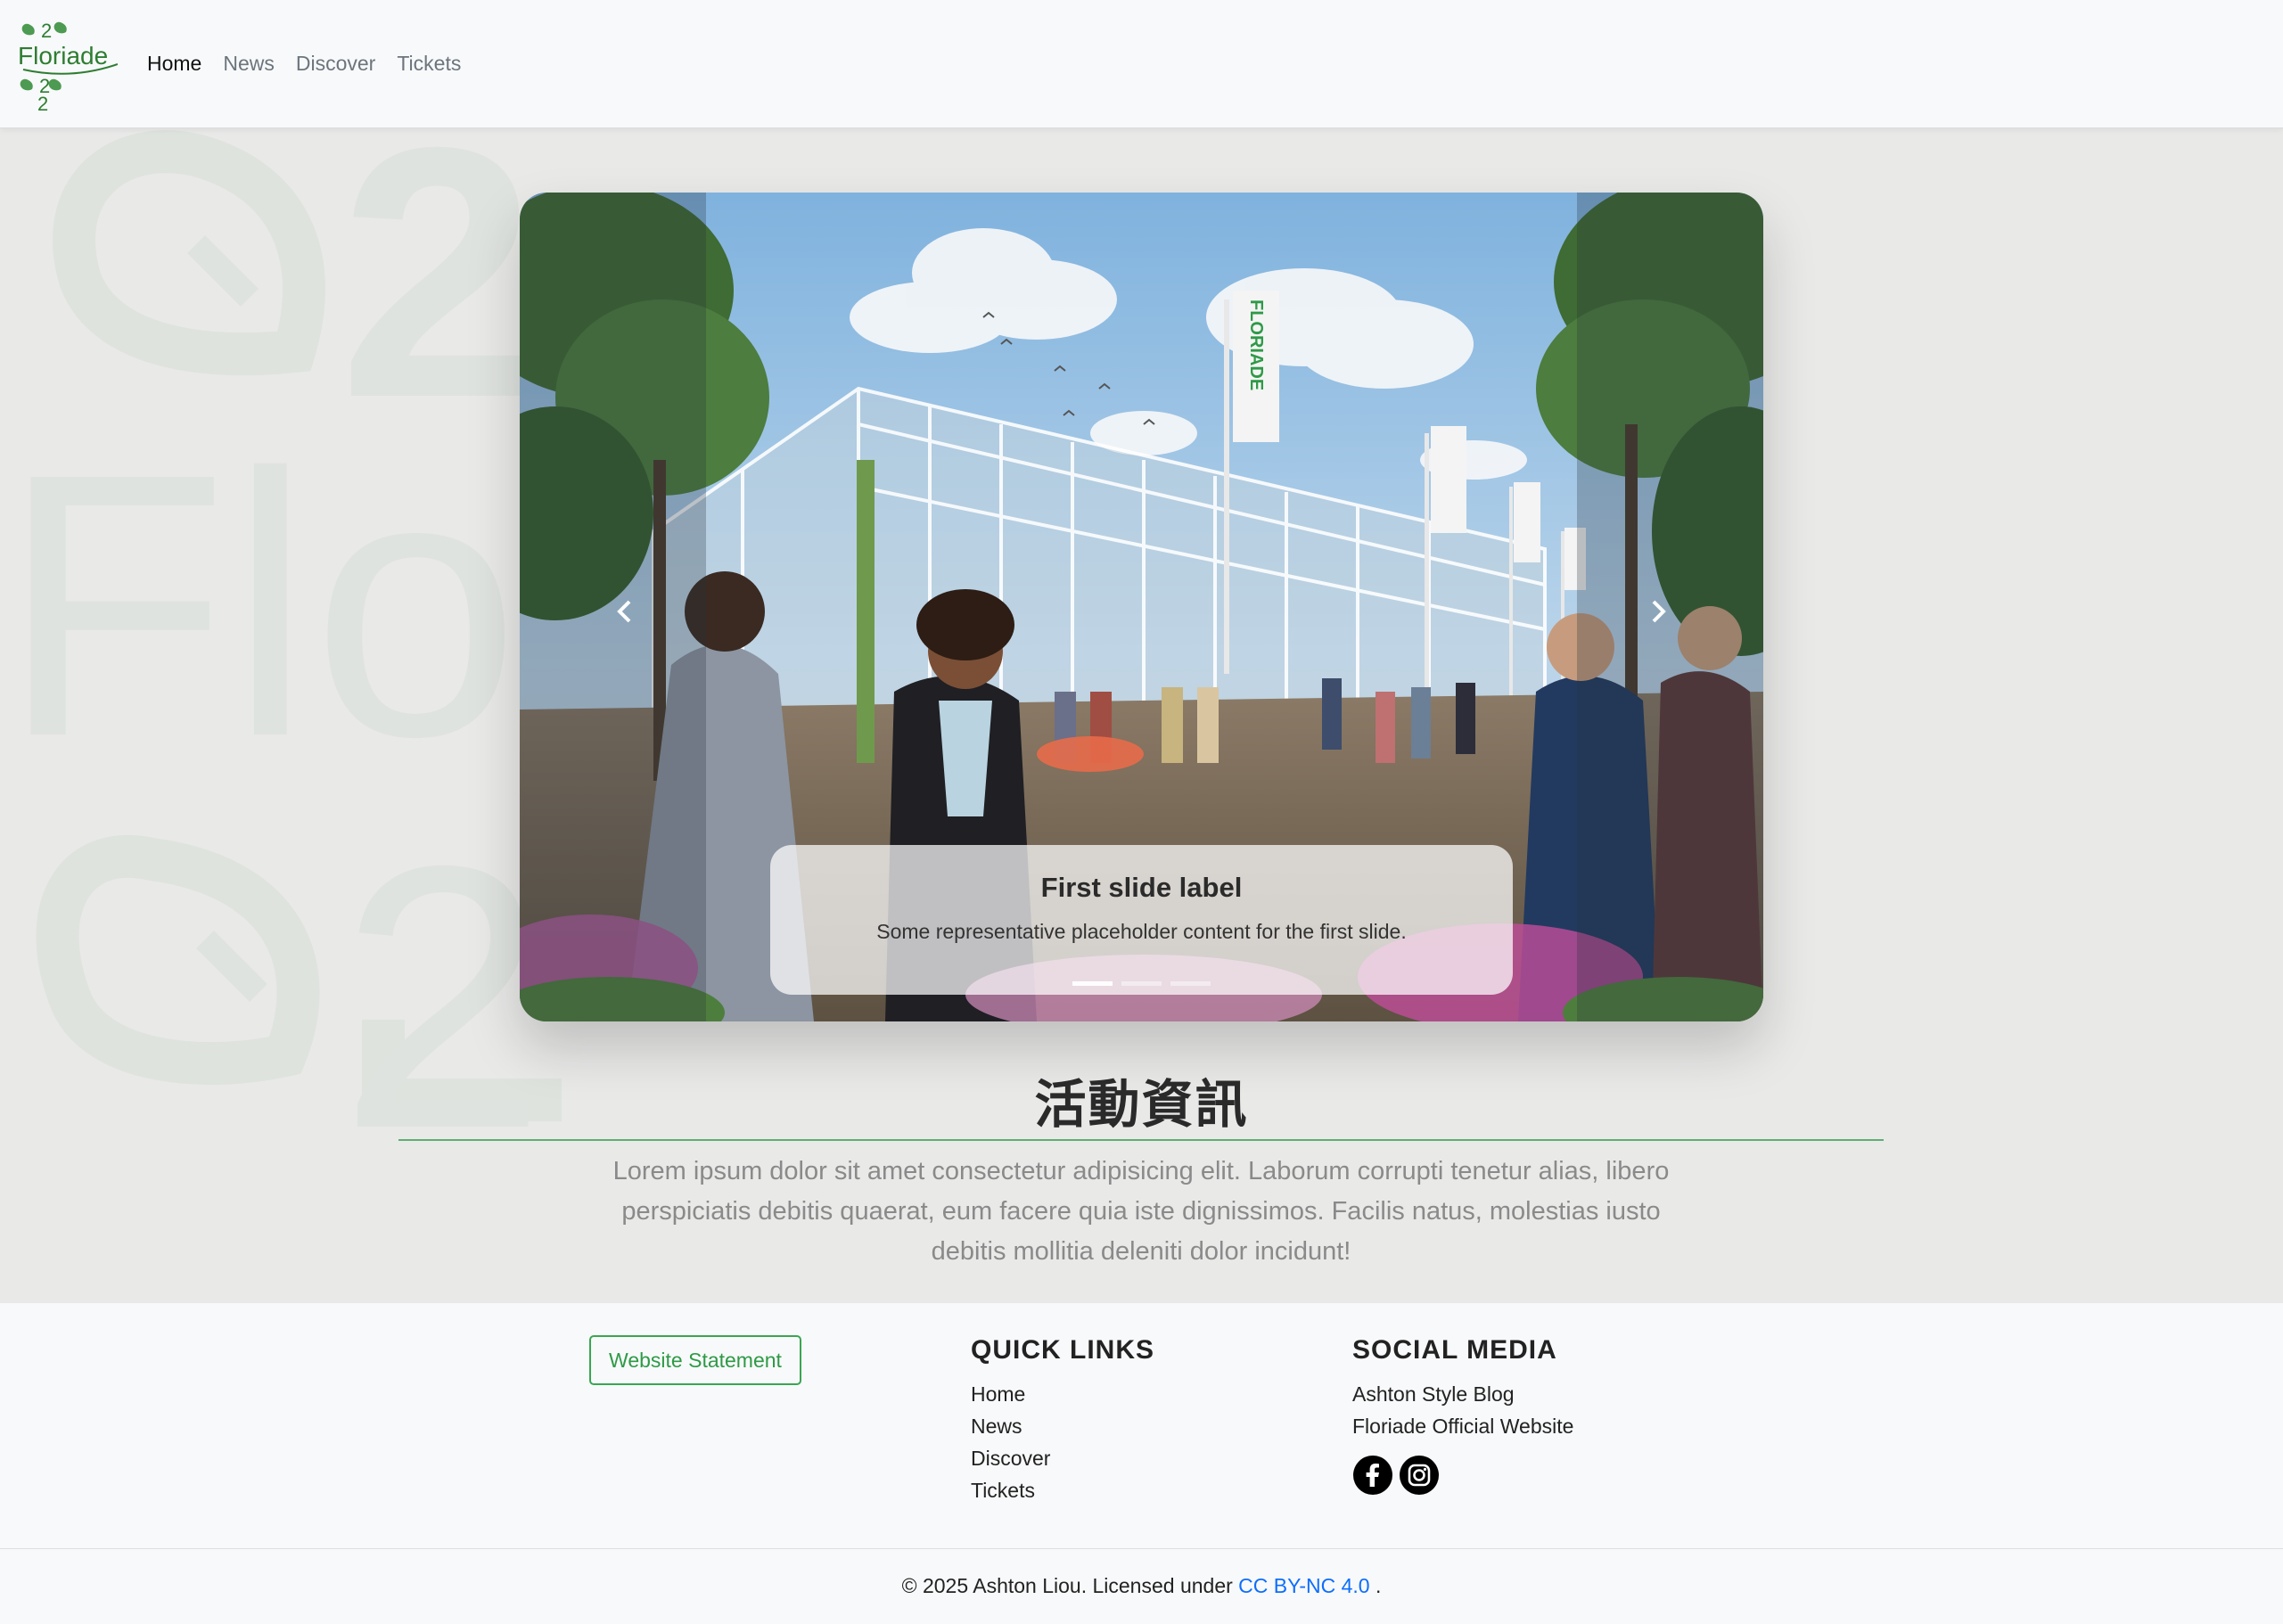  What do you see at coordinates (1372, 1475) in the screenshot?
I see `facebook-icon` at bounding box center [1372, 1475].